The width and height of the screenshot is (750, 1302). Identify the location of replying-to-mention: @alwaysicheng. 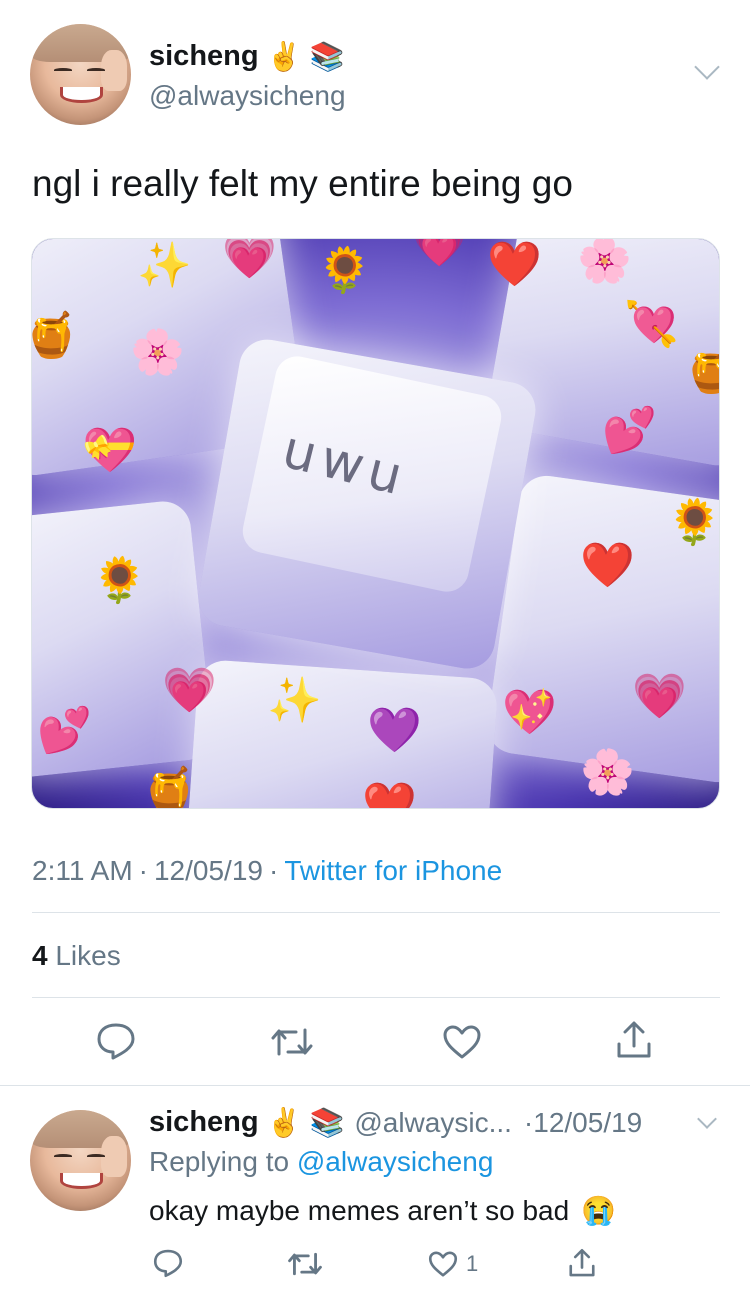
(395, 1161).